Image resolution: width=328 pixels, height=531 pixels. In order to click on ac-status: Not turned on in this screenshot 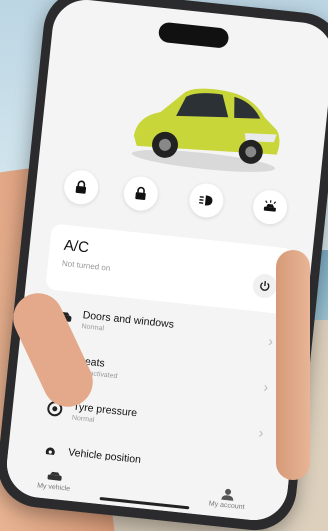, I will do `click(86, 265)`.